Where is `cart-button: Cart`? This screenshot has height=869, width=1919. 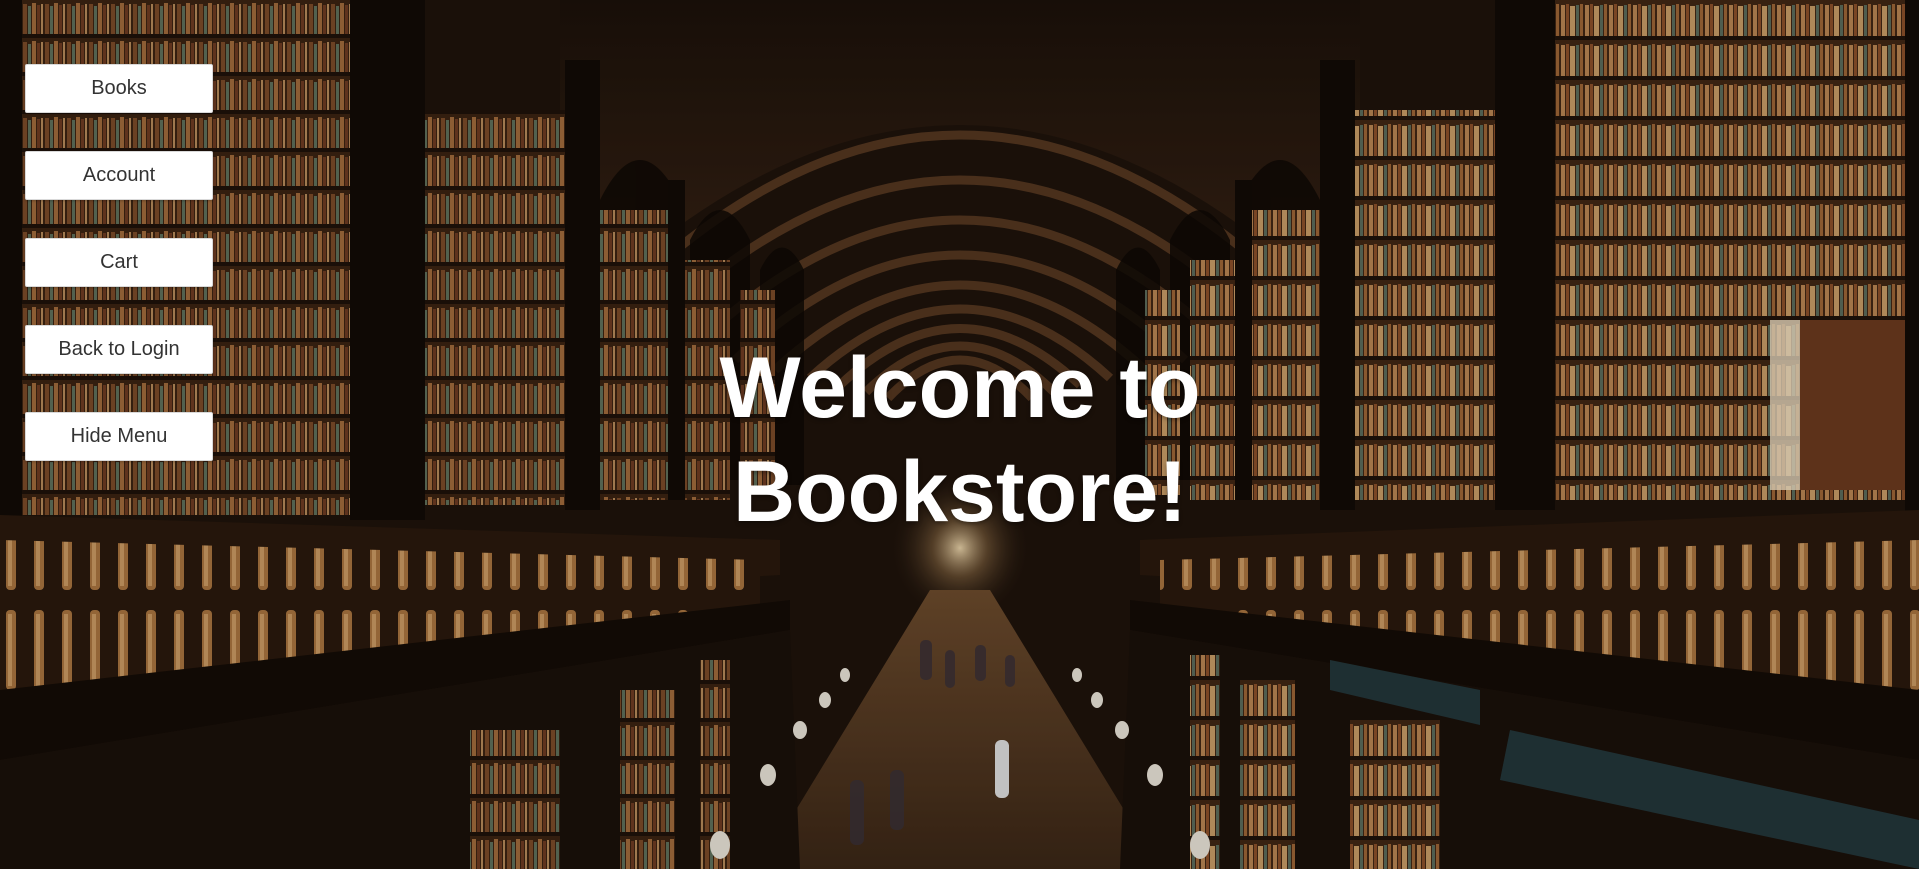 cart-button: Cart is located at coordinates (119, 262).